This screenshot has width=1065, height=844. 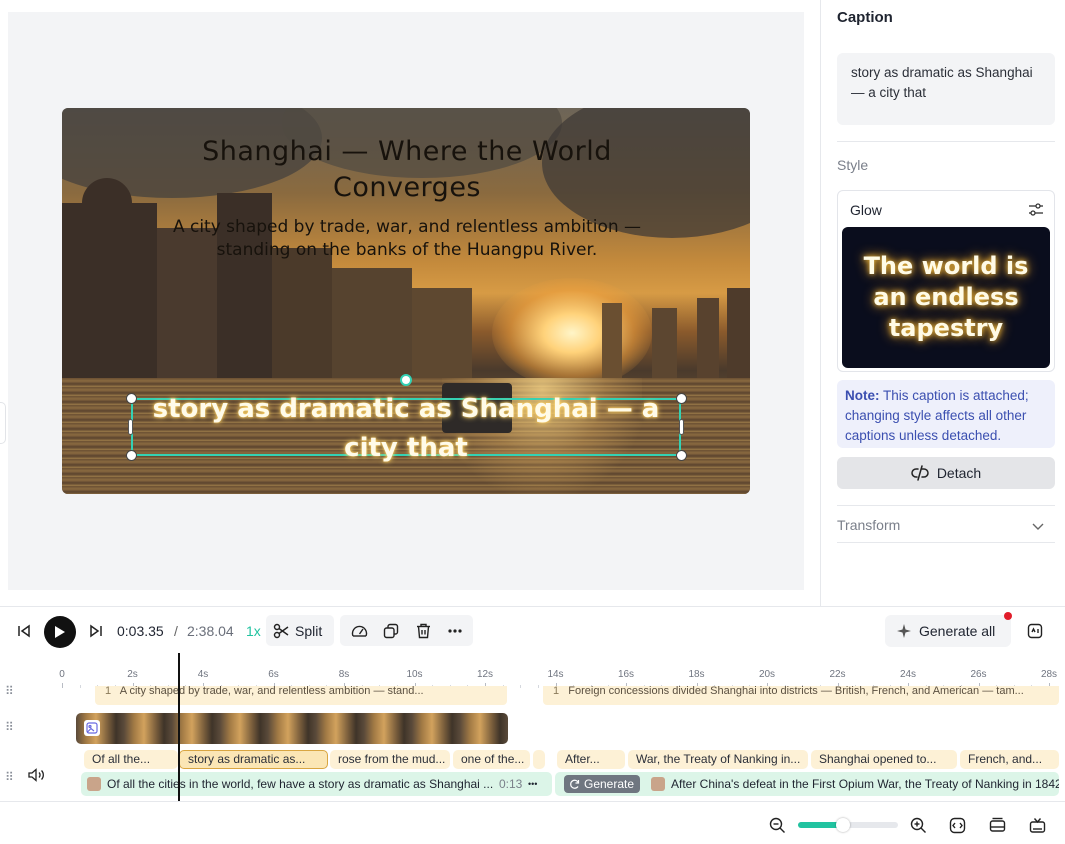 What do you see at coordinates (539, 759) in the screenshot?
I see `caption-clip` at bounding box center [539, 759].